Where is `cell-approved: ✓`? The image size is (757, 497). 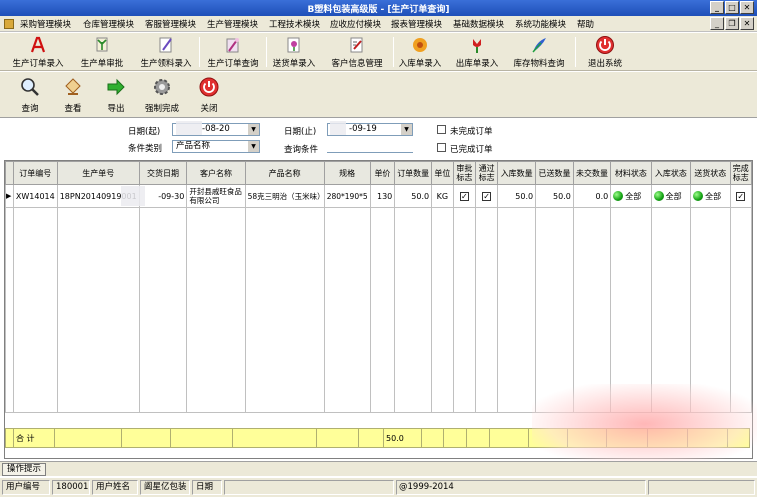 cell-approved: ✓ is located at coordinates (464, 196).